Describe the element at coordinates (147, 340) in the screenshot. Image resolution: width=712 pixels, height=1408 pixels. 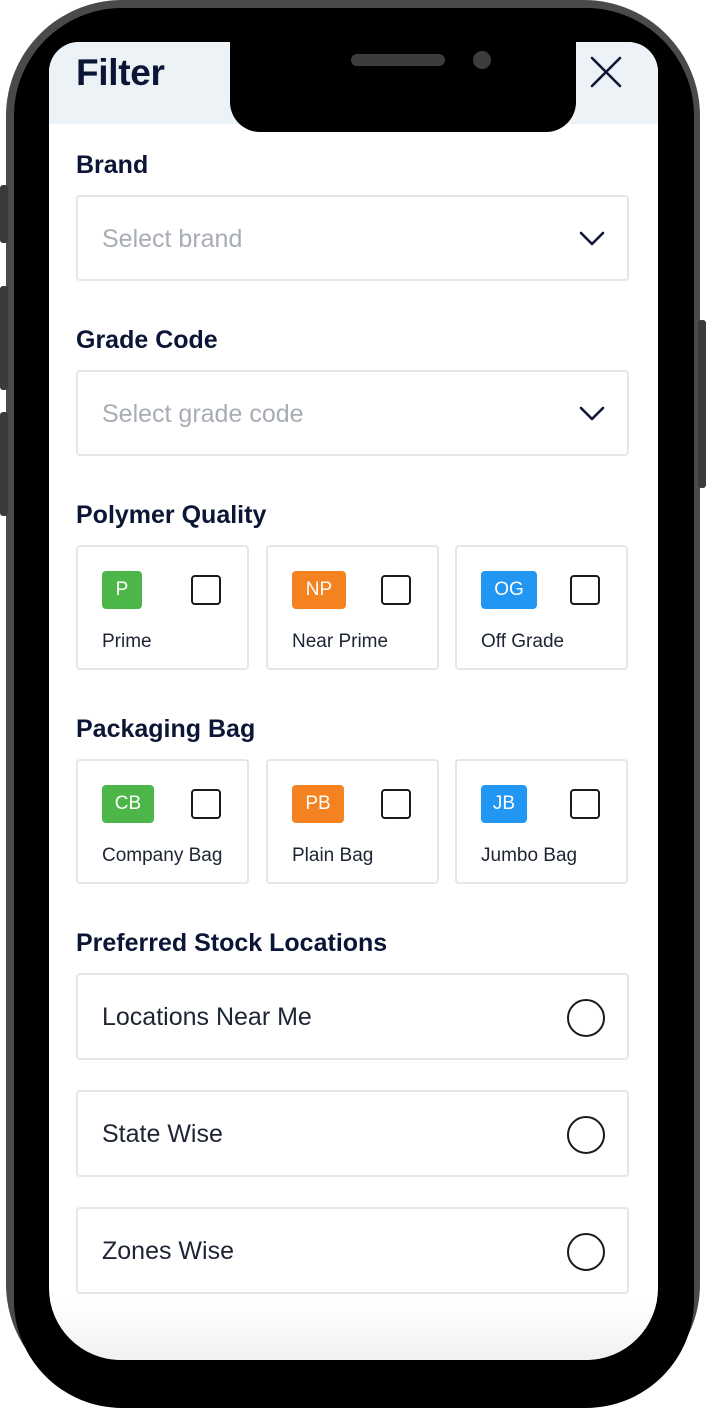
I see `grade-code-label: Grade Code` at that location.